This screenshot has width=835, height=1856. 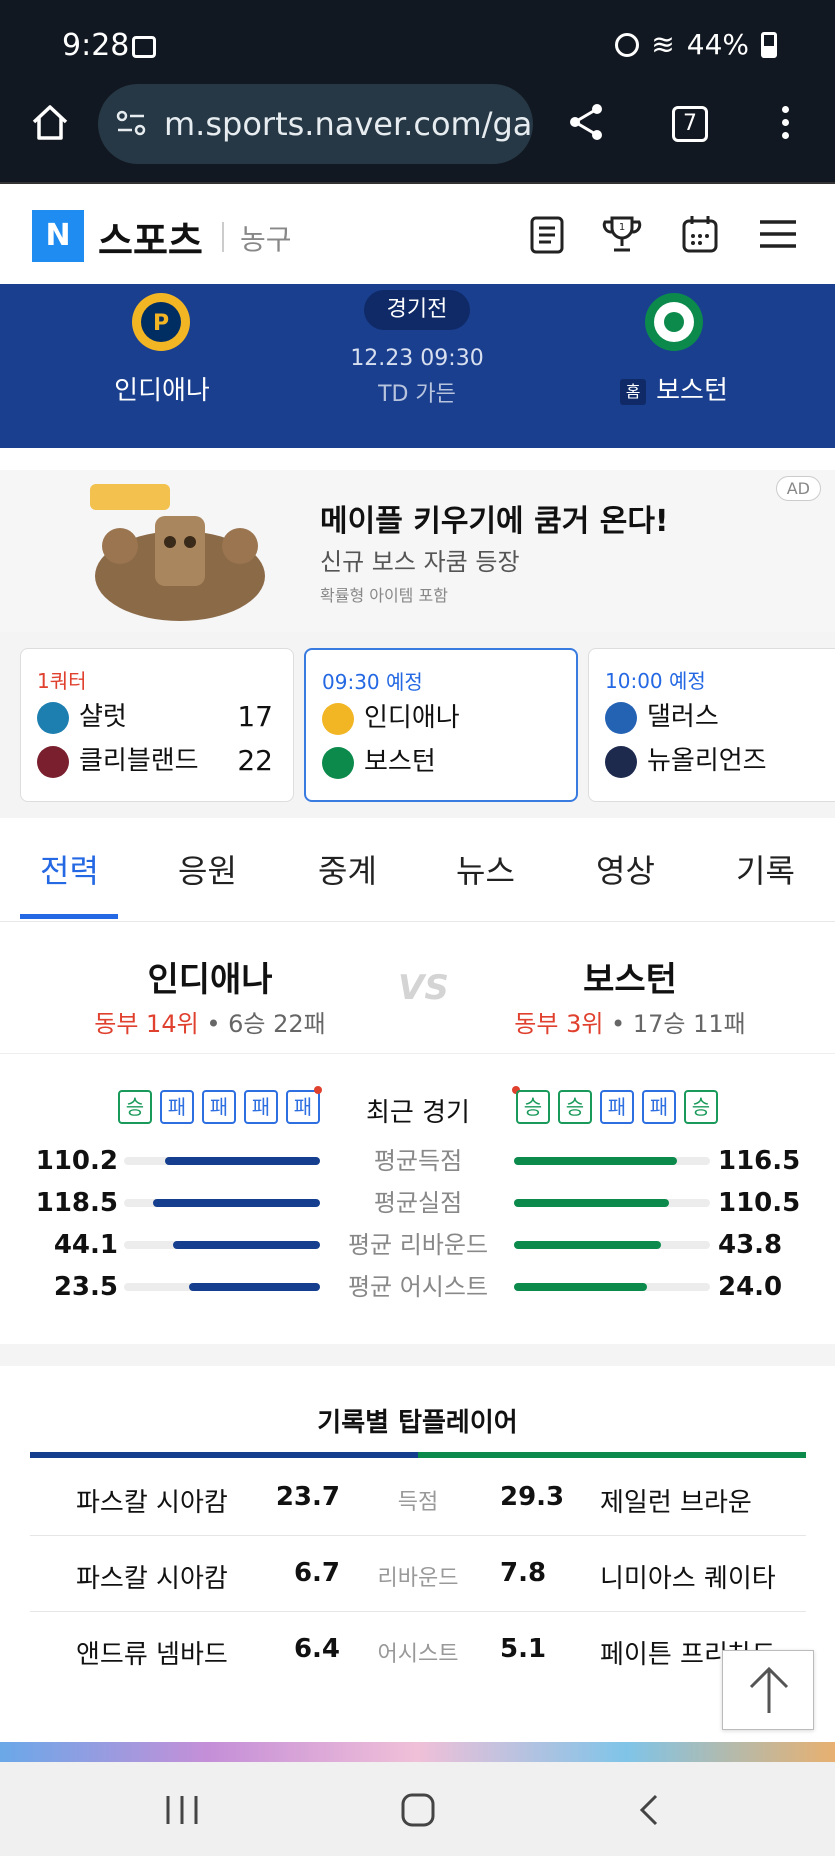 I want to click on game-status-badge: 경기전, so click(x=417, y=310).